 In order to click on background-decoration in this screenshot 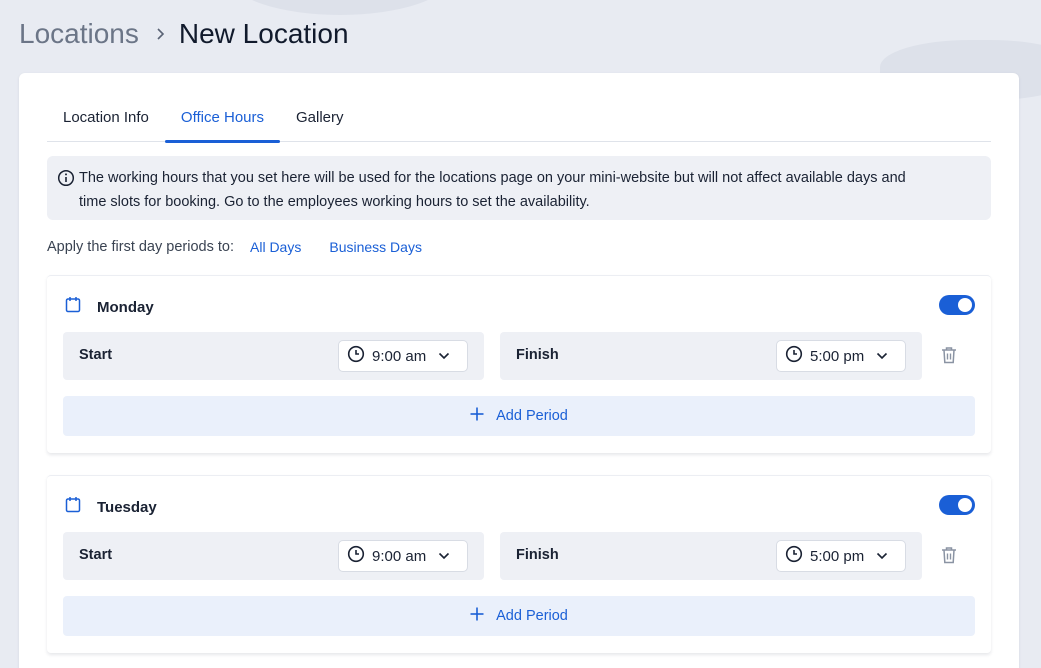, I will do `click(340, 7)`.